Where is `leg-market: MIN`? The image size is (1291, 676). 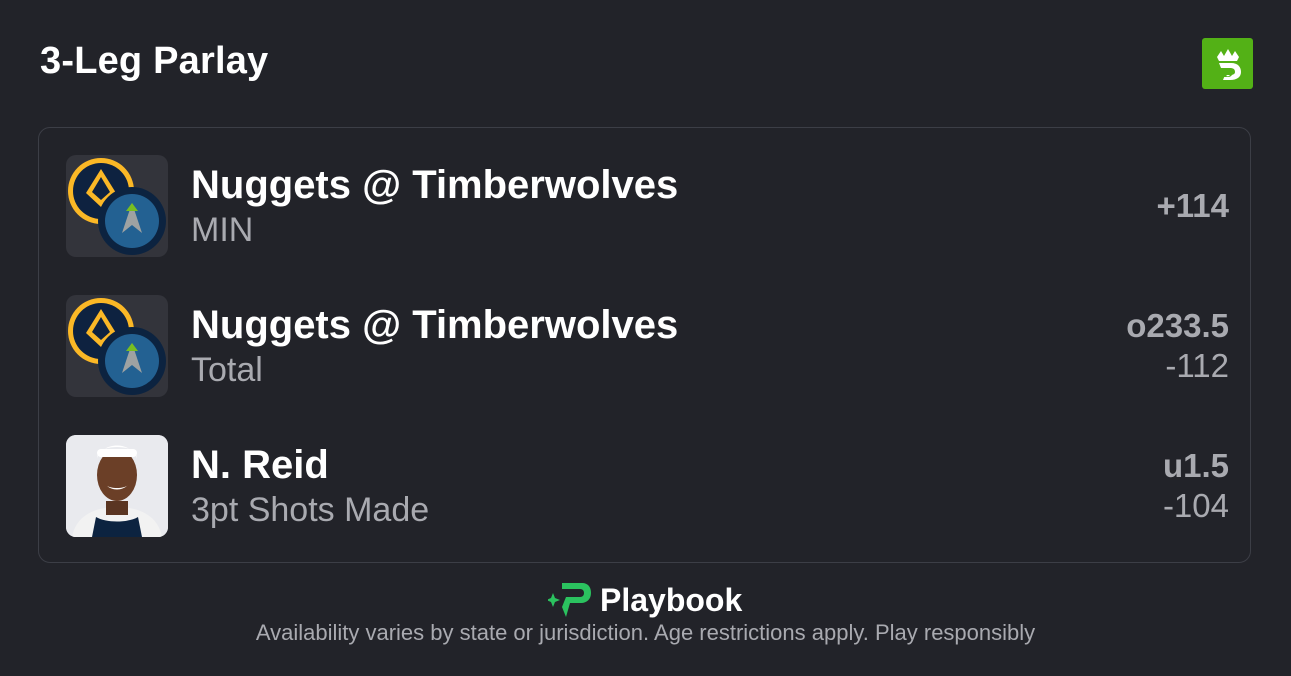
leg-market: MIN is located at coordinates (222, 230).